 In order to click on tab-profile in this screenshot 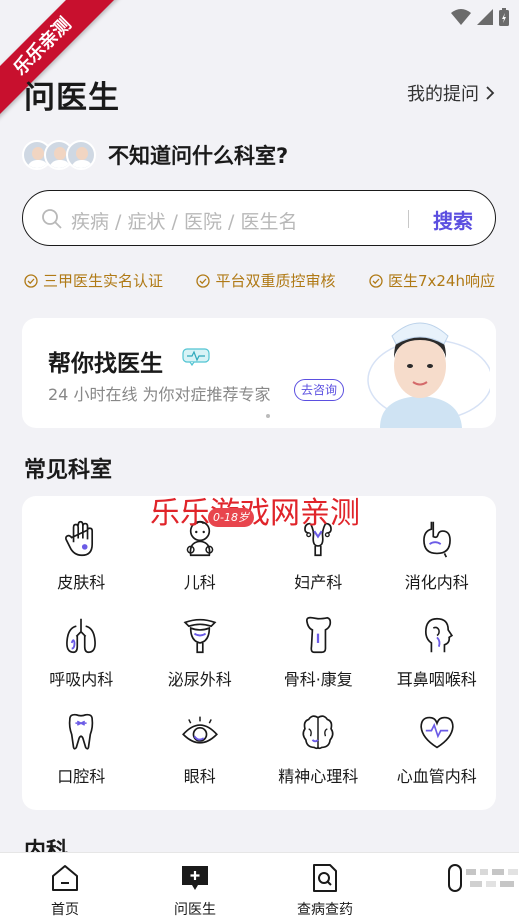, I will do `click(454, 888)`.